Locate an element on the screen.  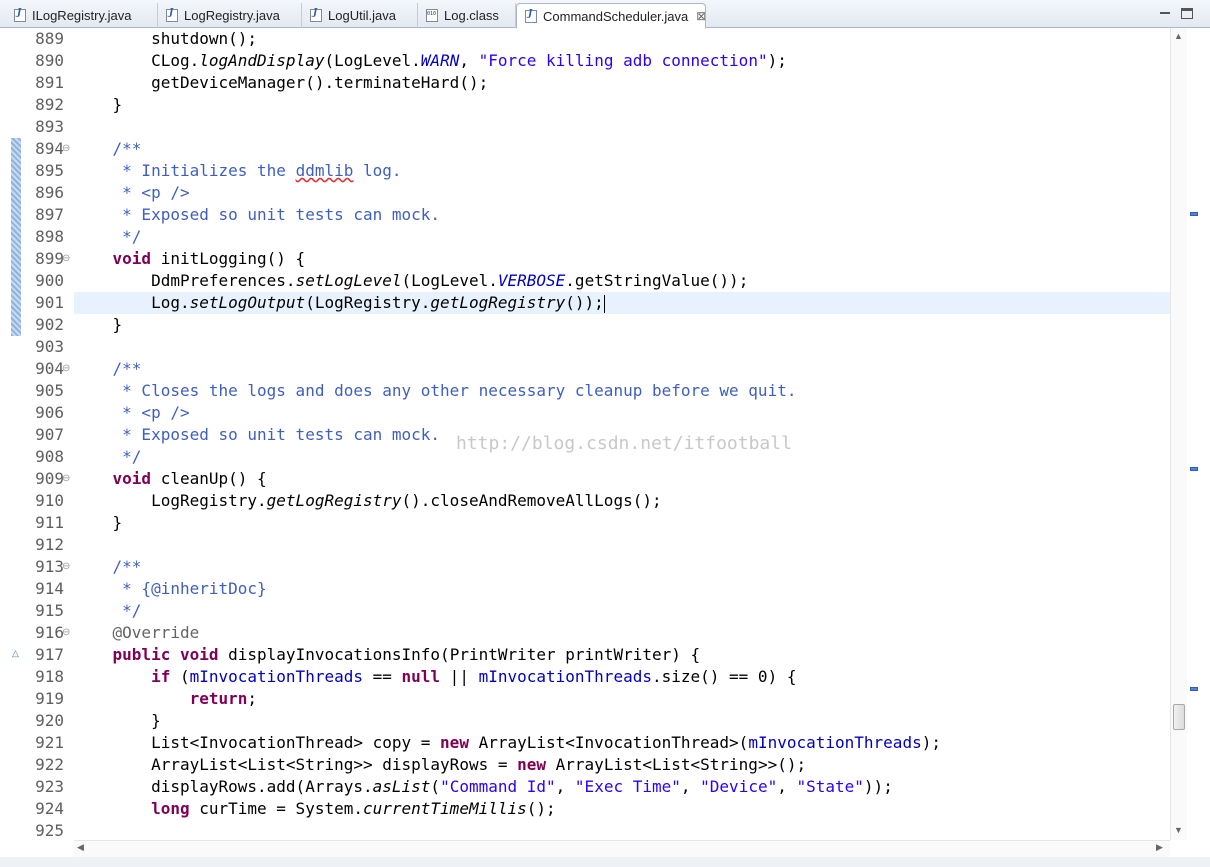
code-line: * Exposed so unit tests can mock. is located at coordinates (622, 215).